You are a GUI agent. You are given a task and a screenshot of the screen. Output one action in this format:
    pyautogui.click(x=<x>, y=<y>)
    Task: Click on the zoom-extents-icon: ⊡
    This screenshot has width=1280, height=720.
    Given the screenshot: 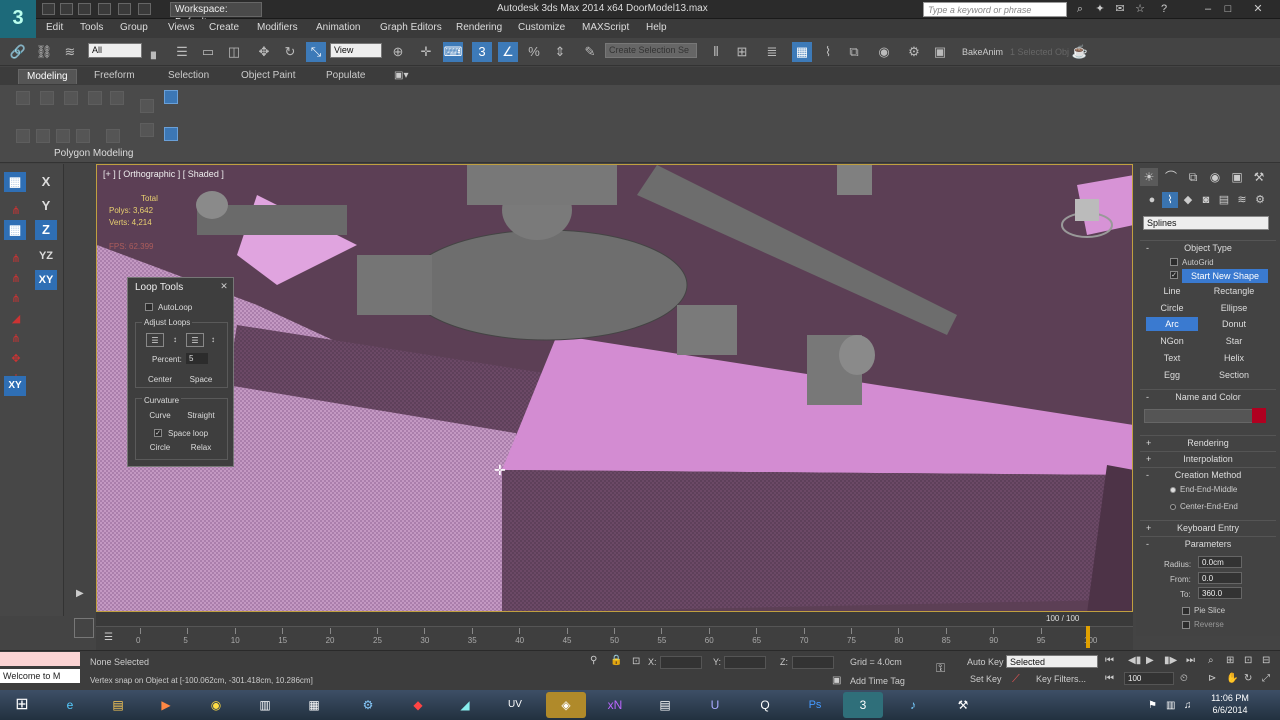 What is the action you would take?
    pyautogui.click(x=1248, y=660)
    